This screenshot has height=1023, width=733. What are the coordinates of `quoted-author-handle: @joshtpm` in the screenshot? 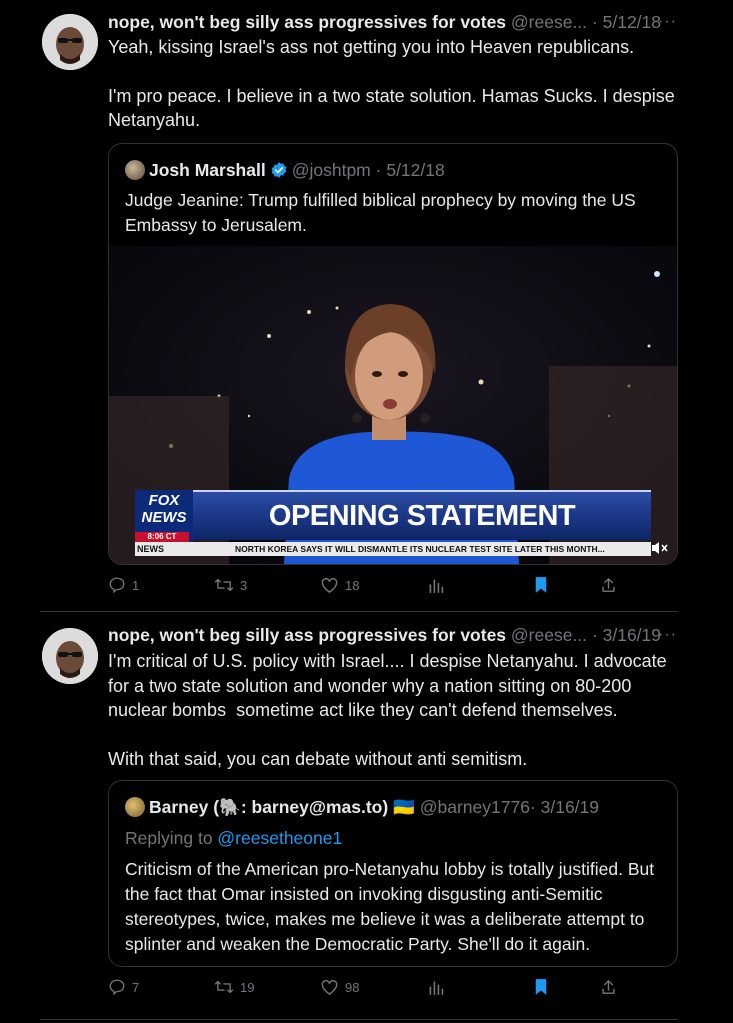 It's located at (331, 170).